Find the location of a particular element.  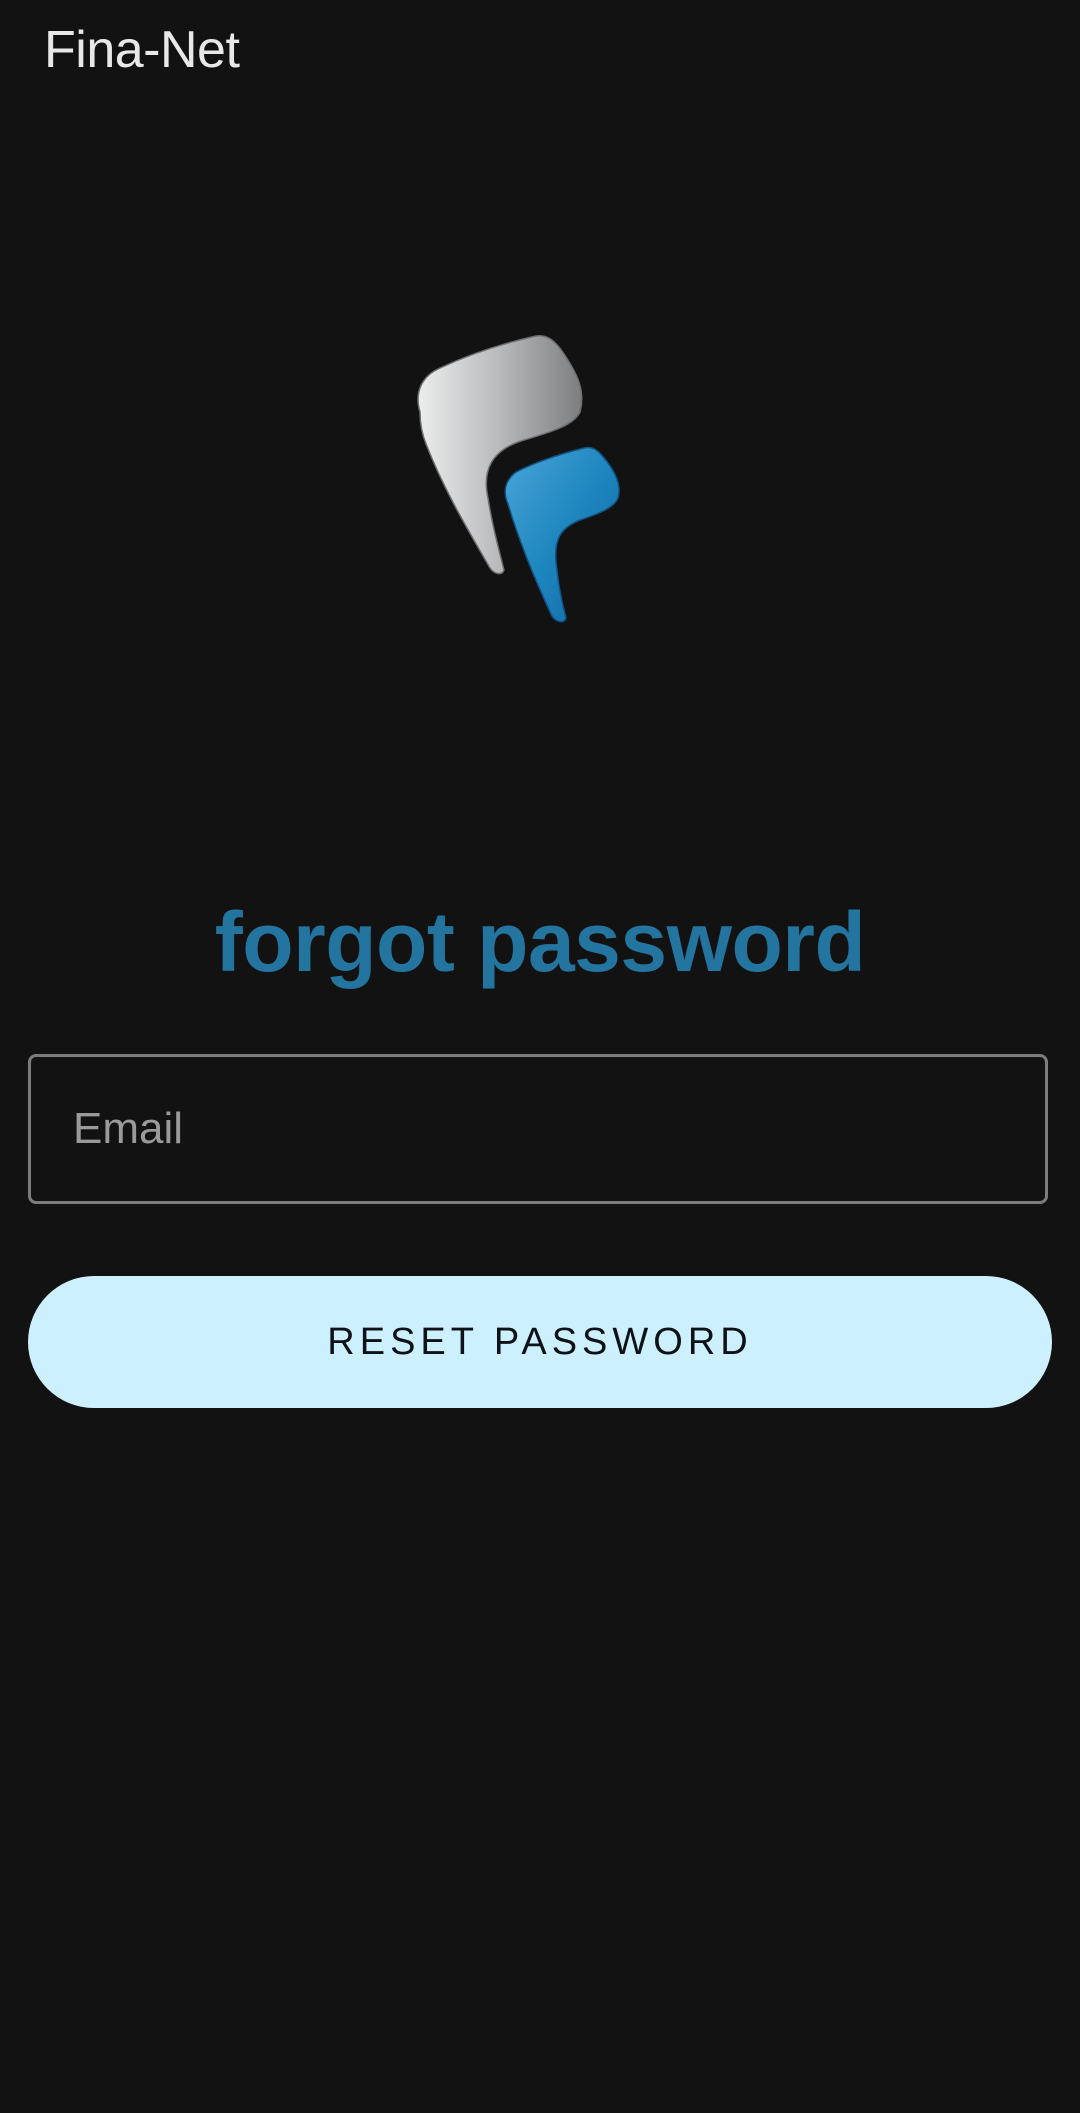

email-field is located at coordinates (538, 1129).